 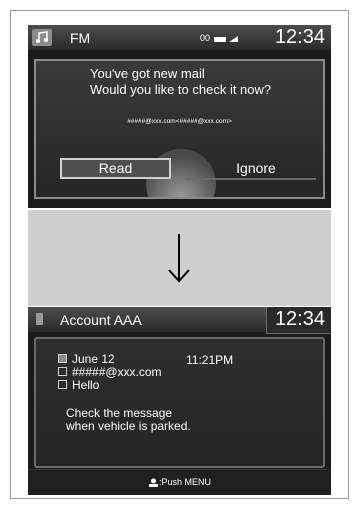 I want to click on message-time: 11:21PM, so click(x=210, y=360).